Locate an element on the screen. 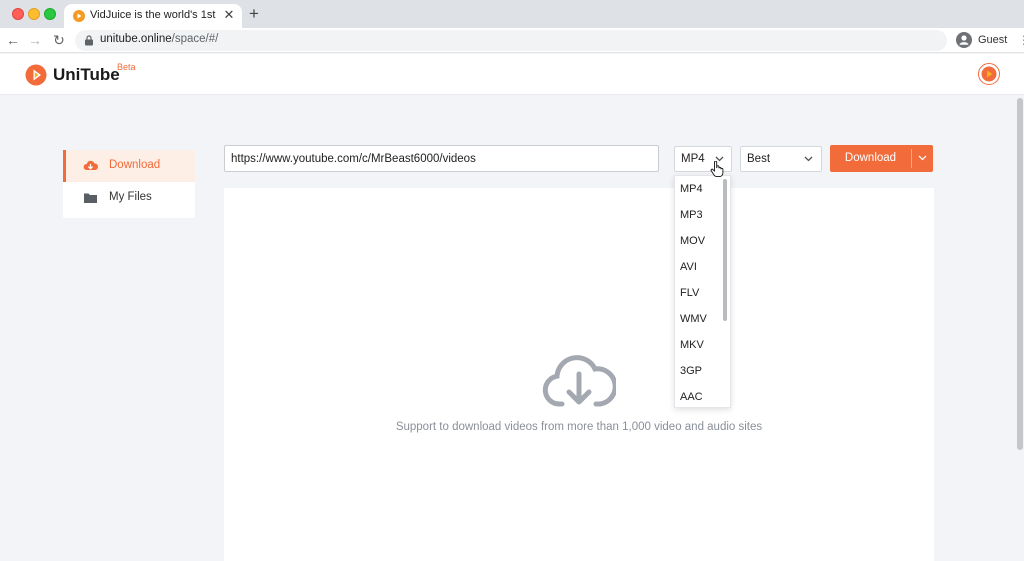 This screenshot has height=561, width=1024. format-option-wmv: WMV is located at coordinates (693, 319).